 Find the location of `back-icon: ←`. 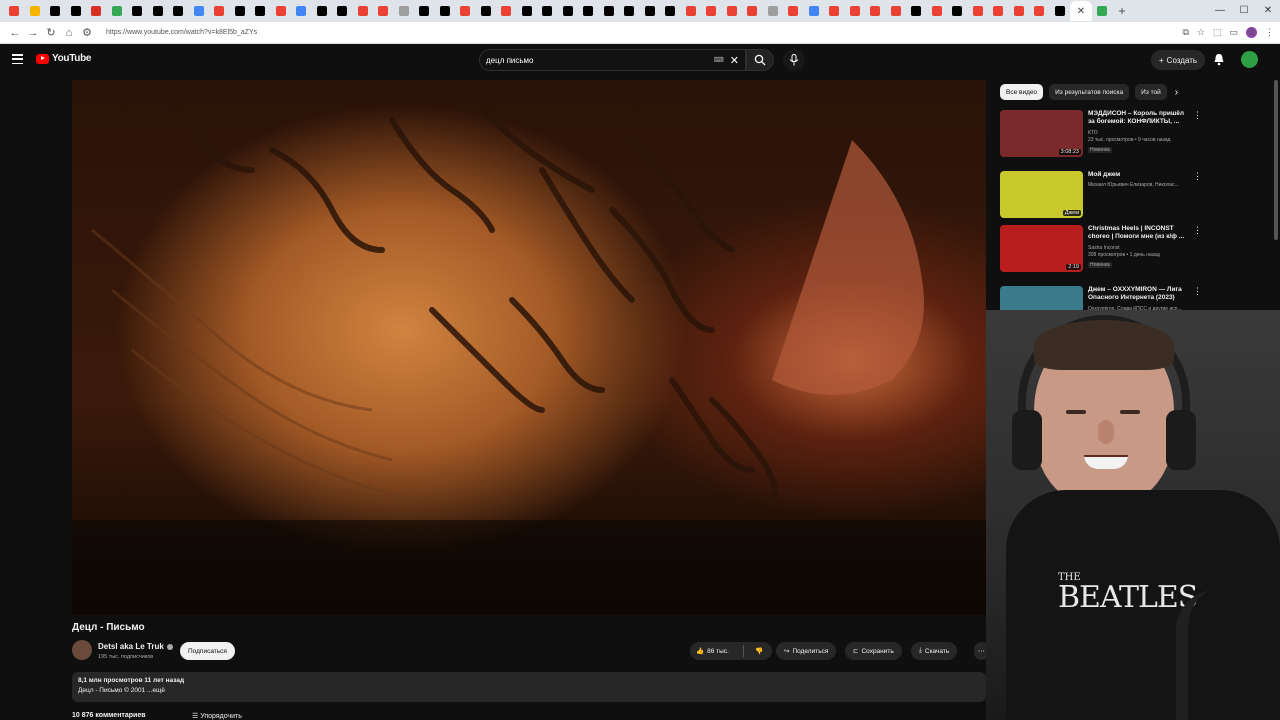

back-icon: ← is located at coordinates (15, 33).